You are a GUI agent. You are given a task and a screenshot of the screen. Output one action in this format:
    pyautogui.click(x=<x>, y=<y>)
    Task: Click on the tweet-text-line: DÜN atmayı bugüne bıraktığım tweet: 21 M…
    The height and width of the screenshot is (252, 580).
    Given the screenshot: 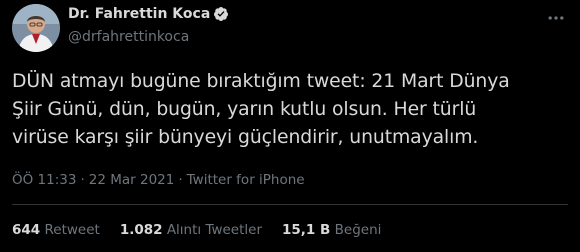 What is the action you would take?
    pyautogui.click(x=261, y=81)
    